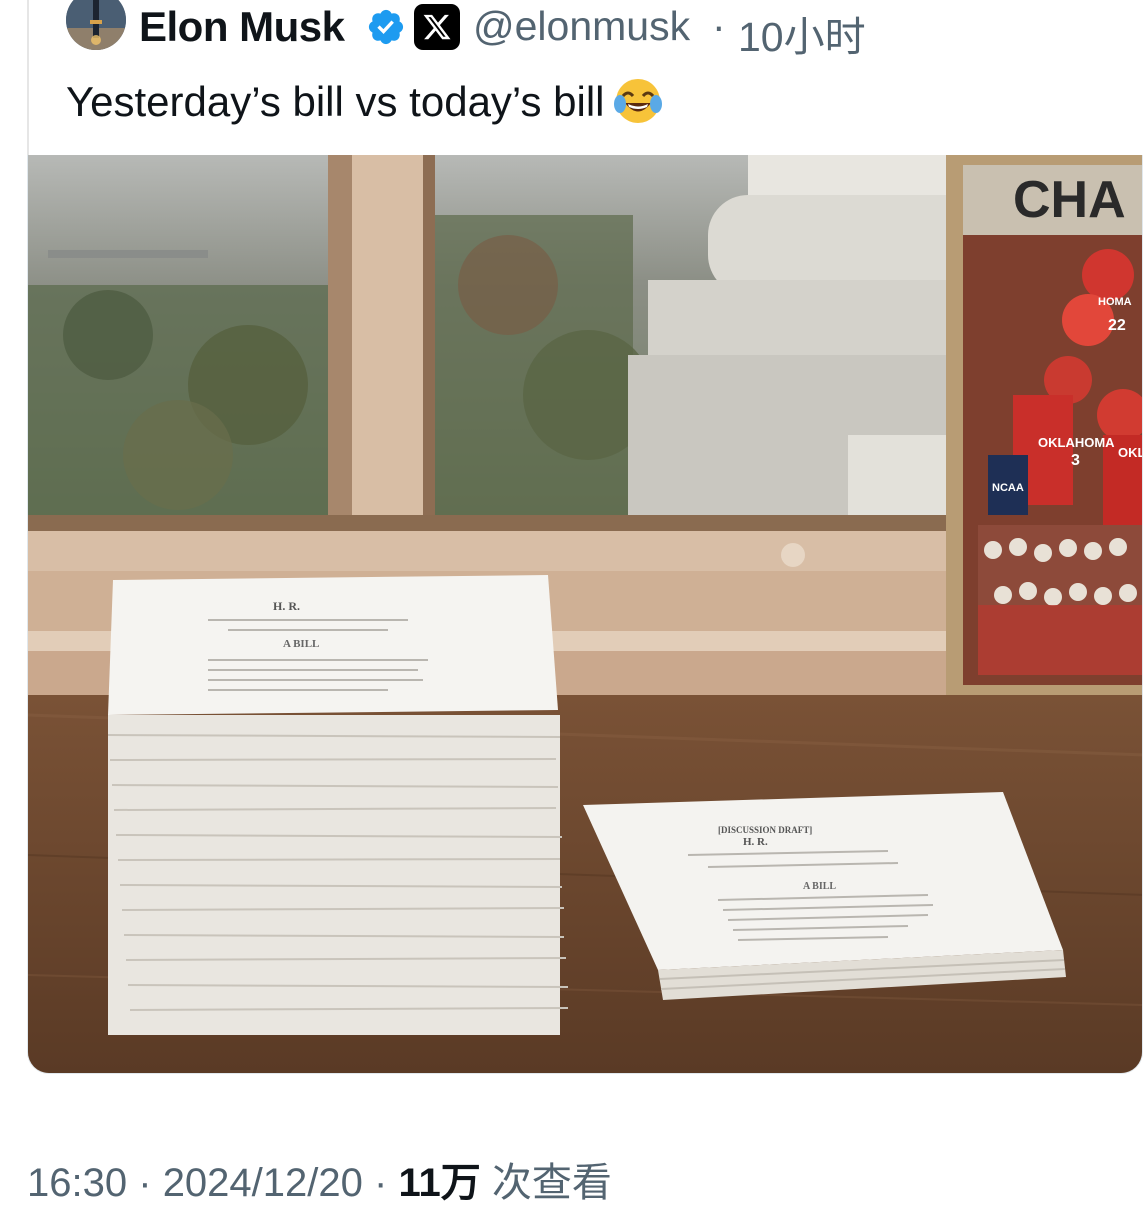 This screenshot has width=1148, height=1208. What do you see at coordinates (1044, 425) in the screenshot?
I see `championship-poster: CHA OKLAHOMA OKL HOMA 22 3 NCAA` at bounding box center [1044, 425].